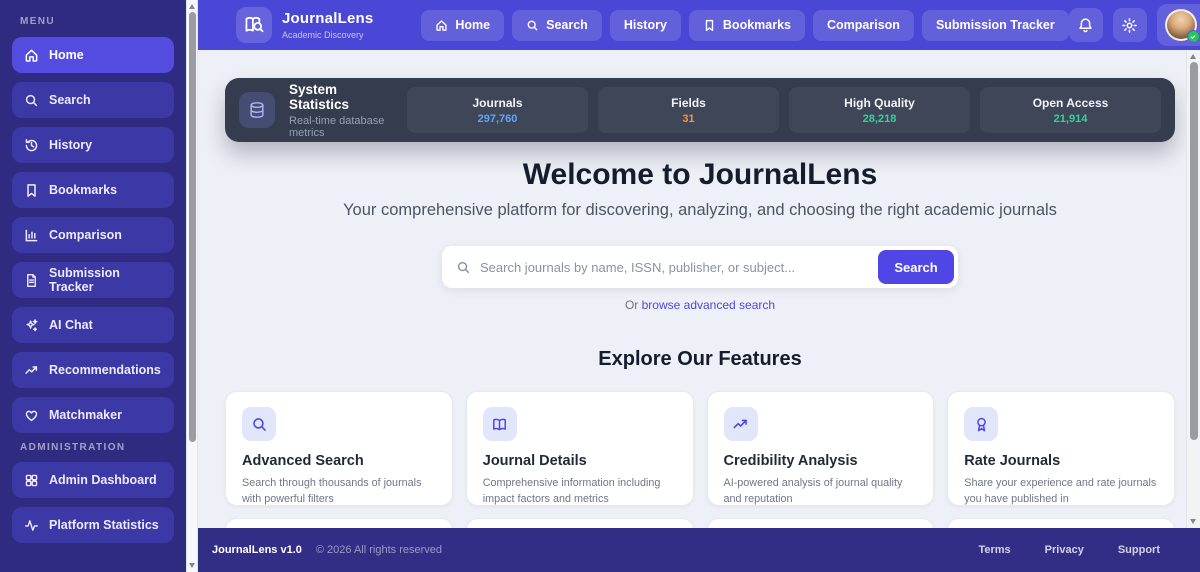  I want to click on sidebar-item-comparison: Comparison, so click(93, 235).